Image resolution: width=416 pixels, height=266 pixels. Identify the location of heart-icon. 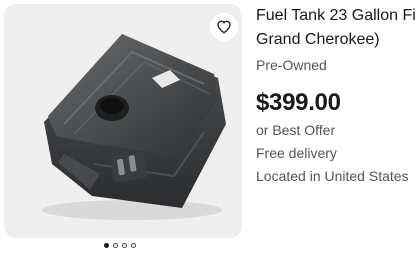
(224, 27).